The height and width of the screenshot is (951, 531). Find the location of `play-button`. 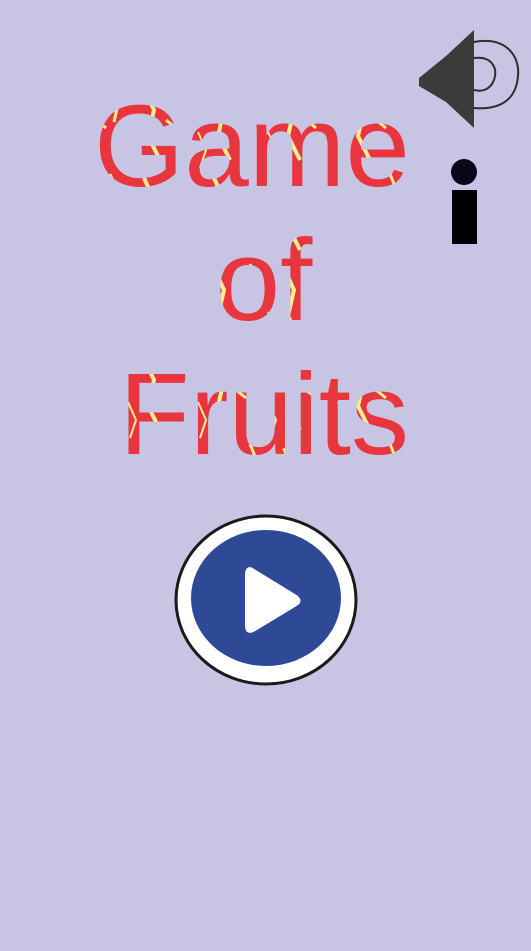

play-button is located at coordinates (266, 600).